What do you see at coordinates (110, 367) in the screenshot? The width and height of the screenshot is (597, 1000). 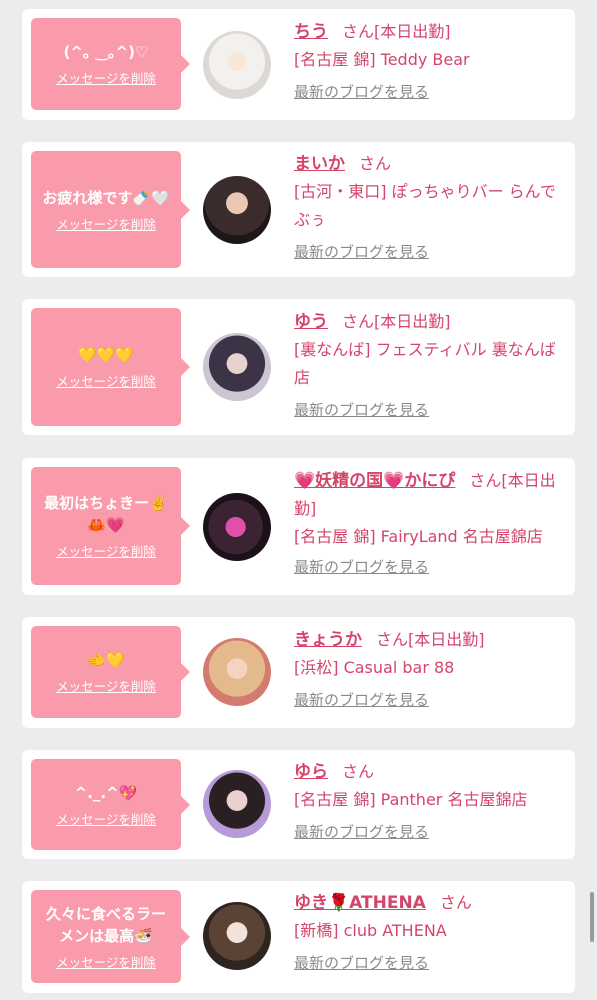 I see `message-bubble: 💛💛💛 メッセージを削除` at bounding box center [110, 367].